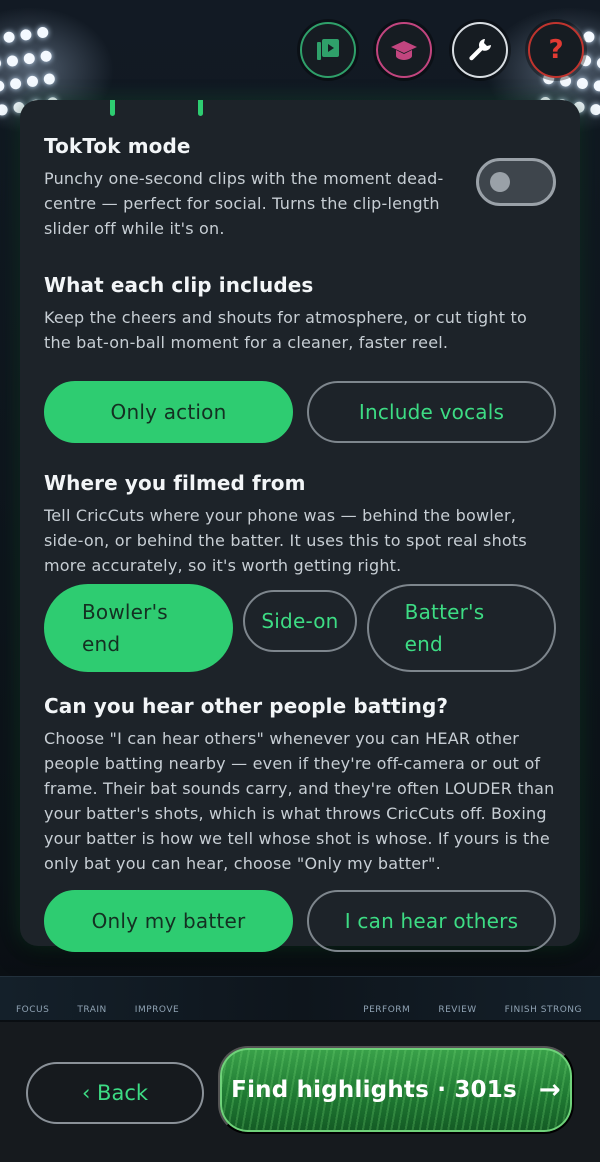  I want to click on tutorial-button, so click(404, 50).